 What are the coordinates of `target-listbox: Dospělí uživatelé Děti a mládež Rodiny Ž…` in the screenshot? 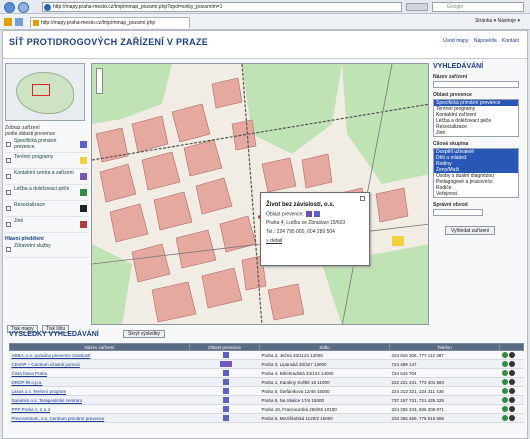 It's located at (476, 173).